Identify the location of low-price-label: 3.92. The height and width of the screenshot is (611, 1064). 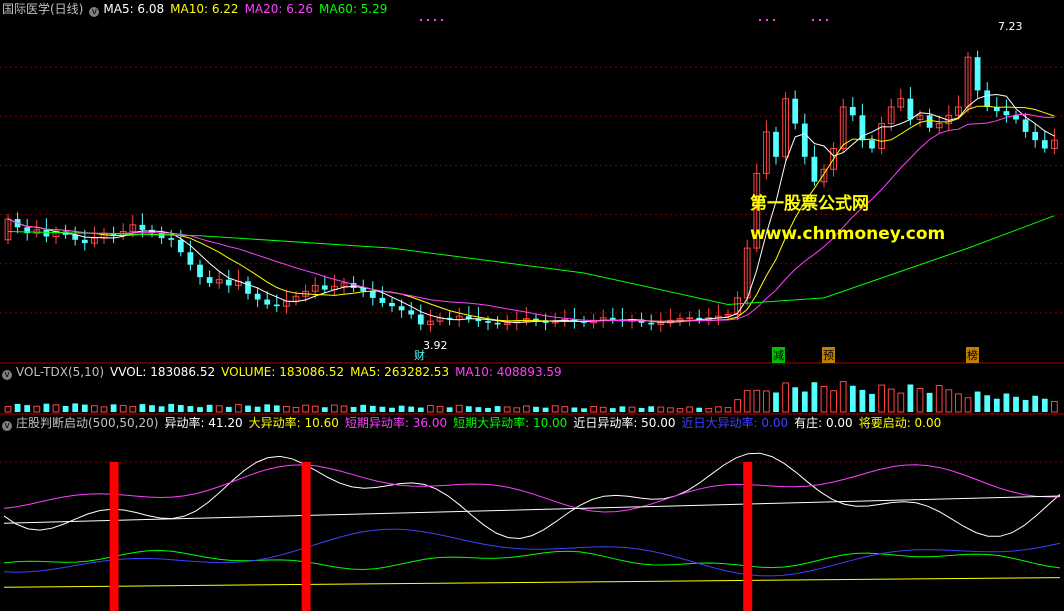
(435, 345).